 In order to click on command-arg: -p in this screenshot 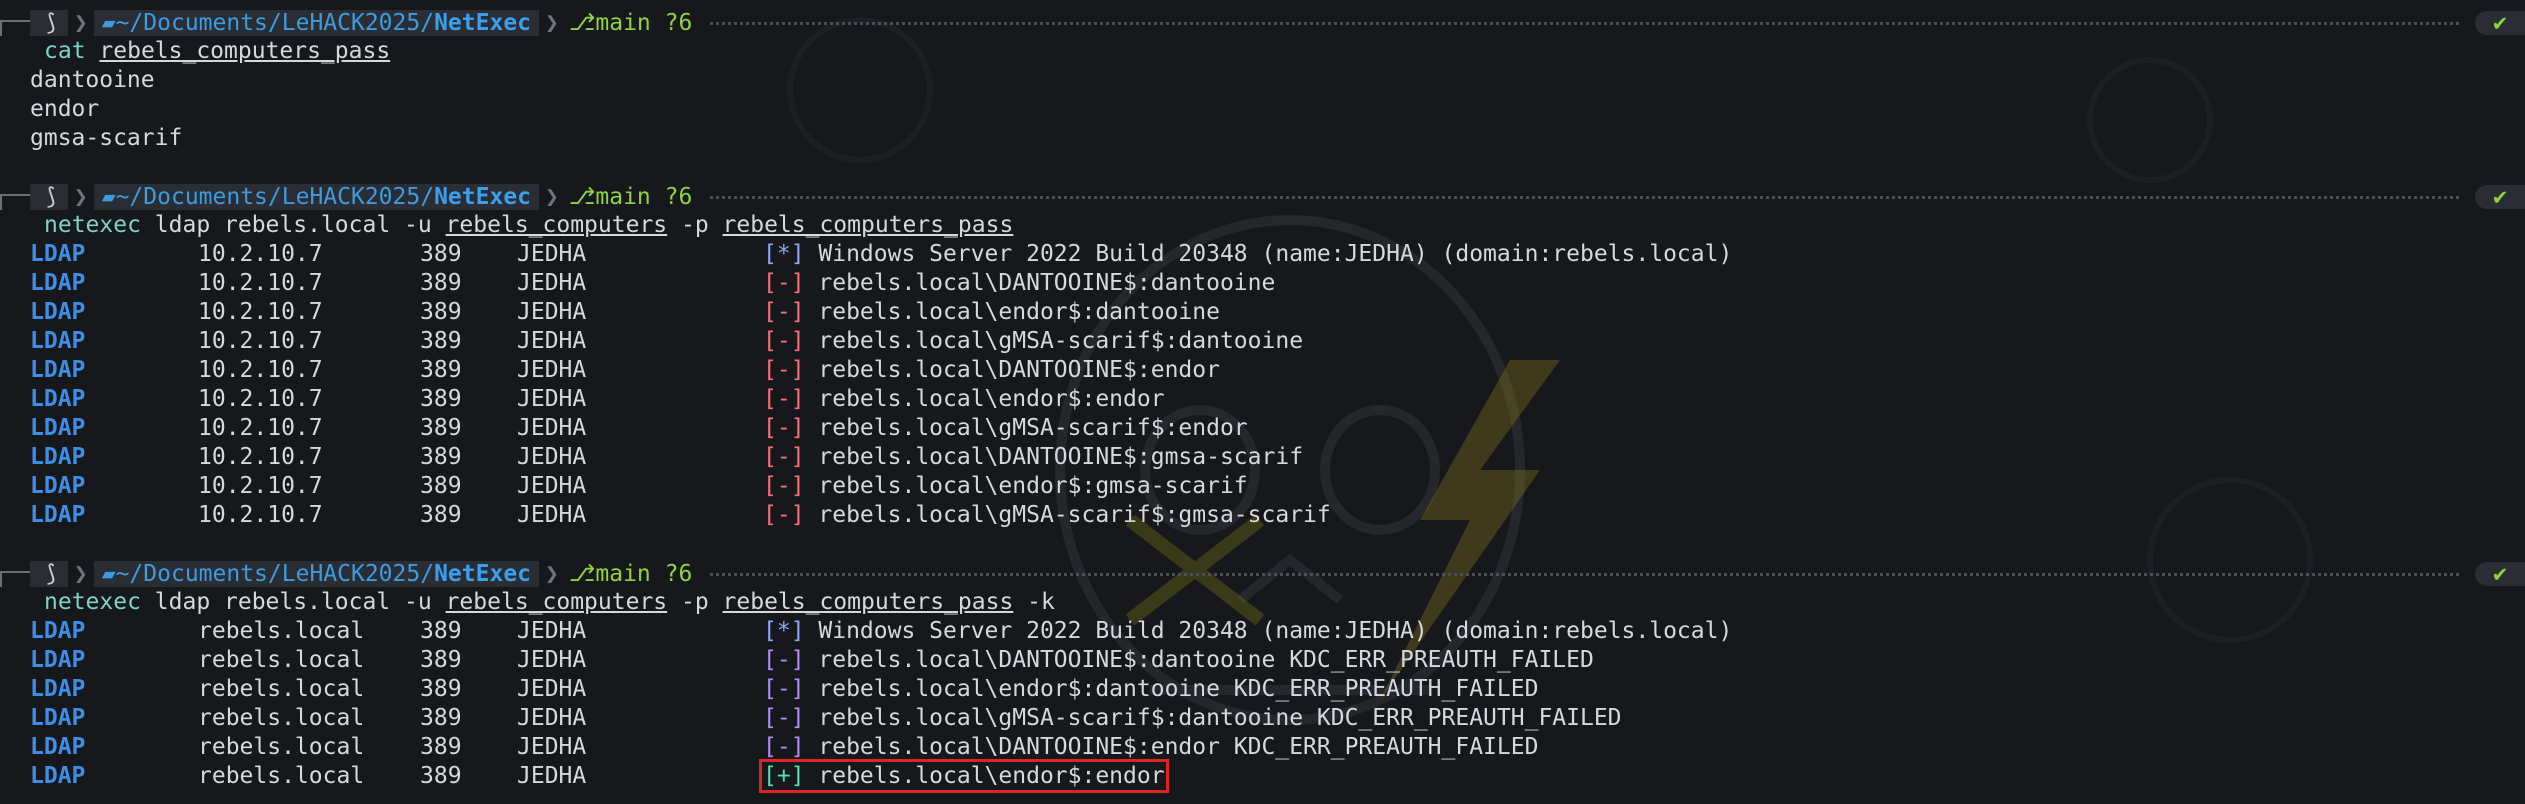, I will do `click(695, 225)`.